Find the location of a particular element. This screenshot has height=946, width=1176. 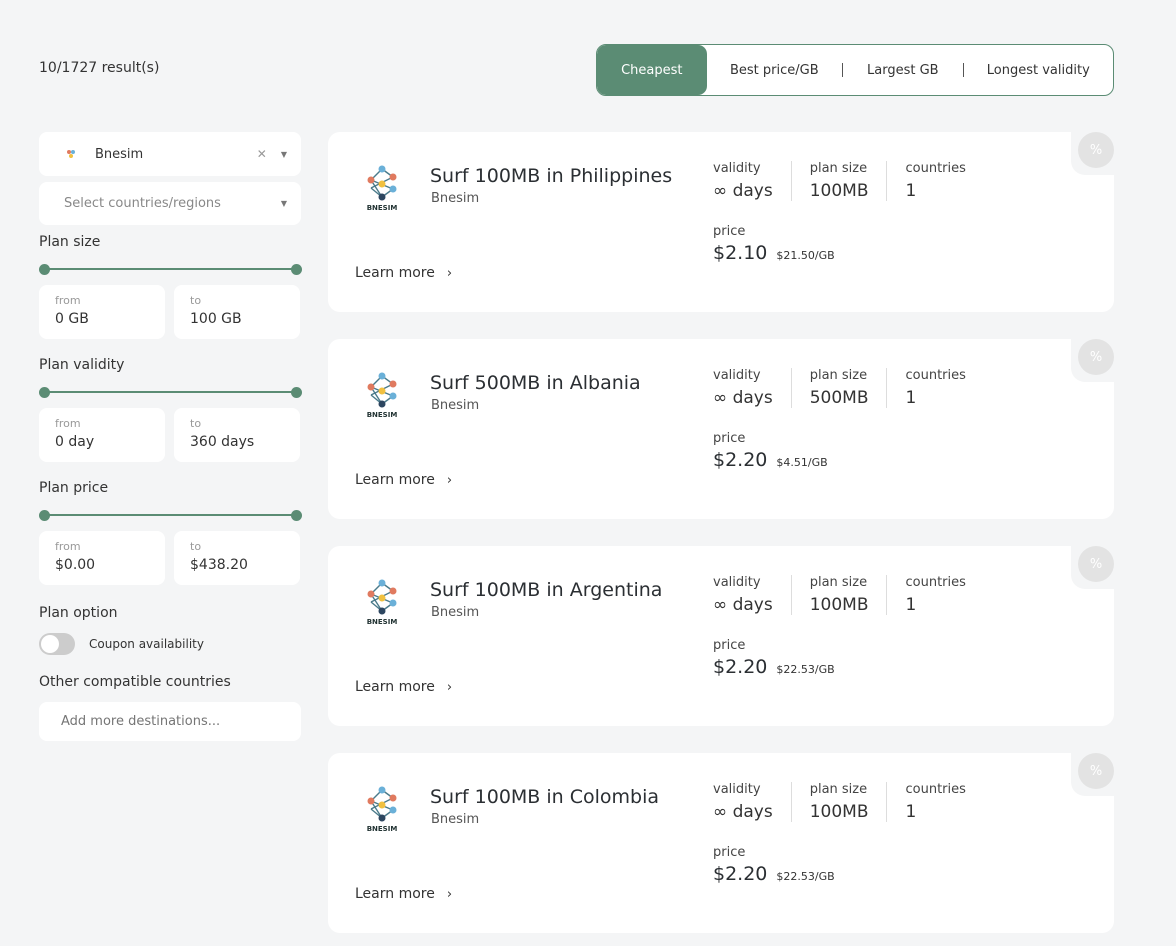

sort-tab-cheapest: Cheapest is located at coordinates (652, 70).